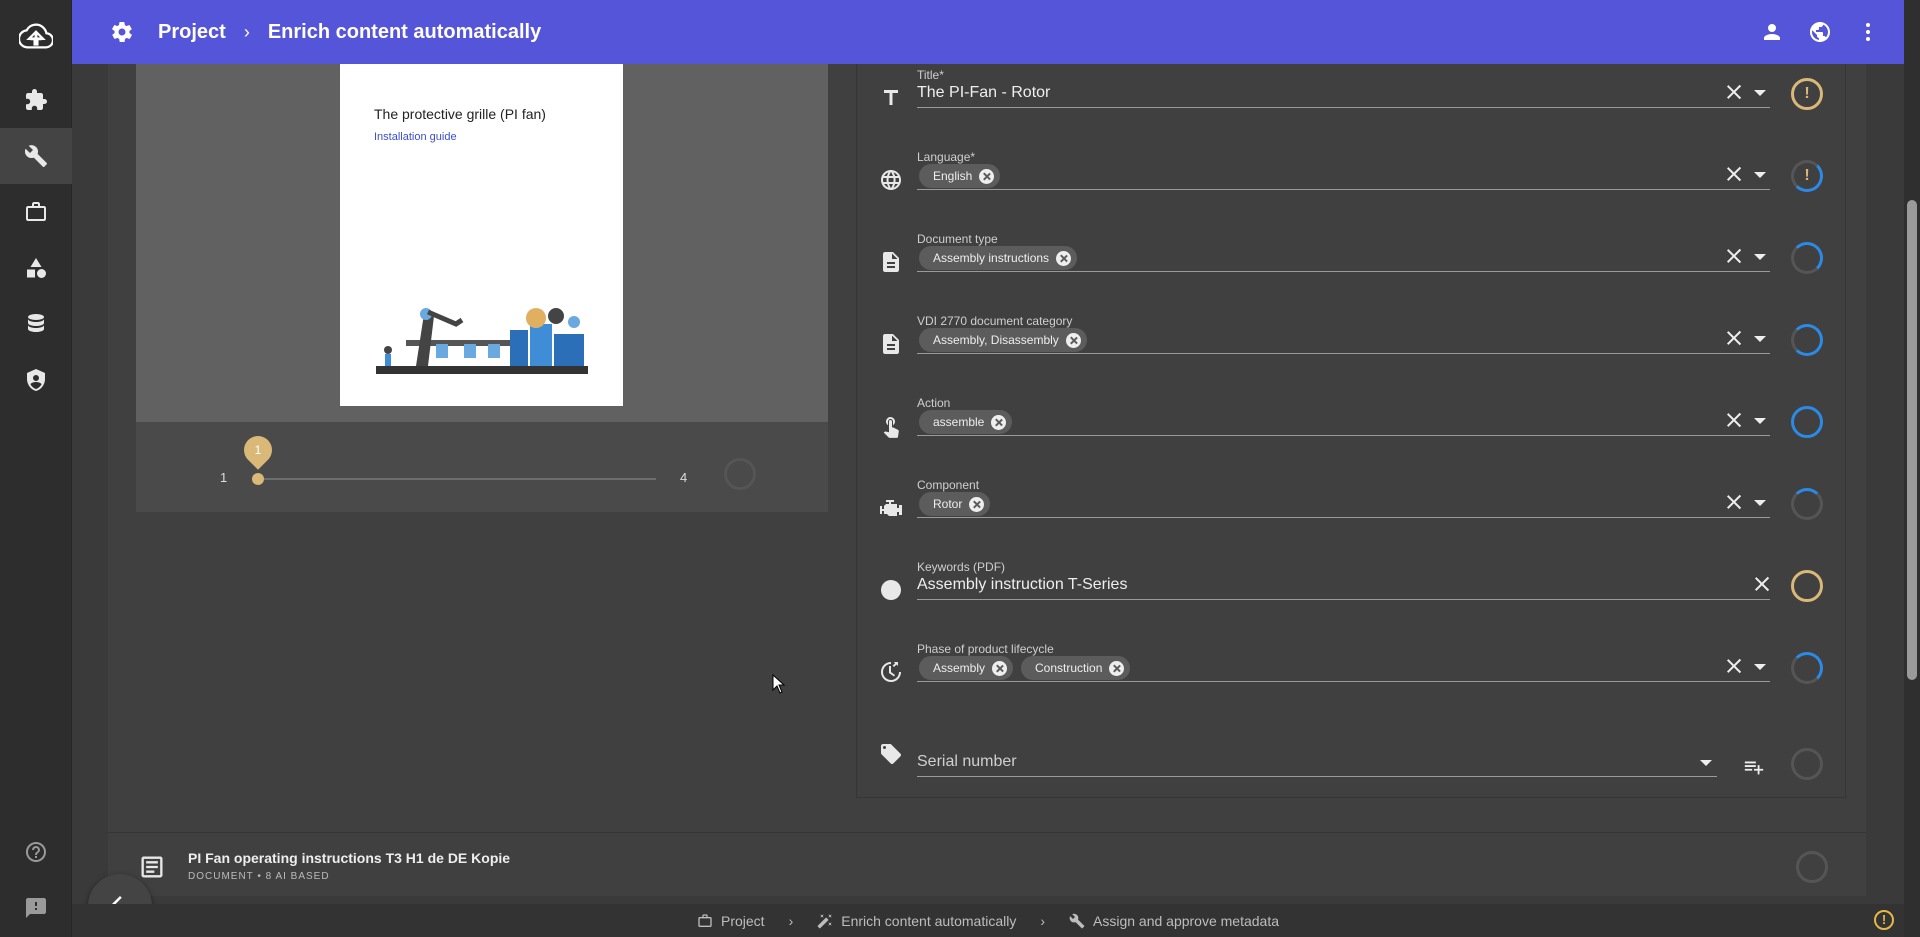 This screenshot has width=1920, height=937. I want to click on cloud-upload-icon, so click(36, 36).